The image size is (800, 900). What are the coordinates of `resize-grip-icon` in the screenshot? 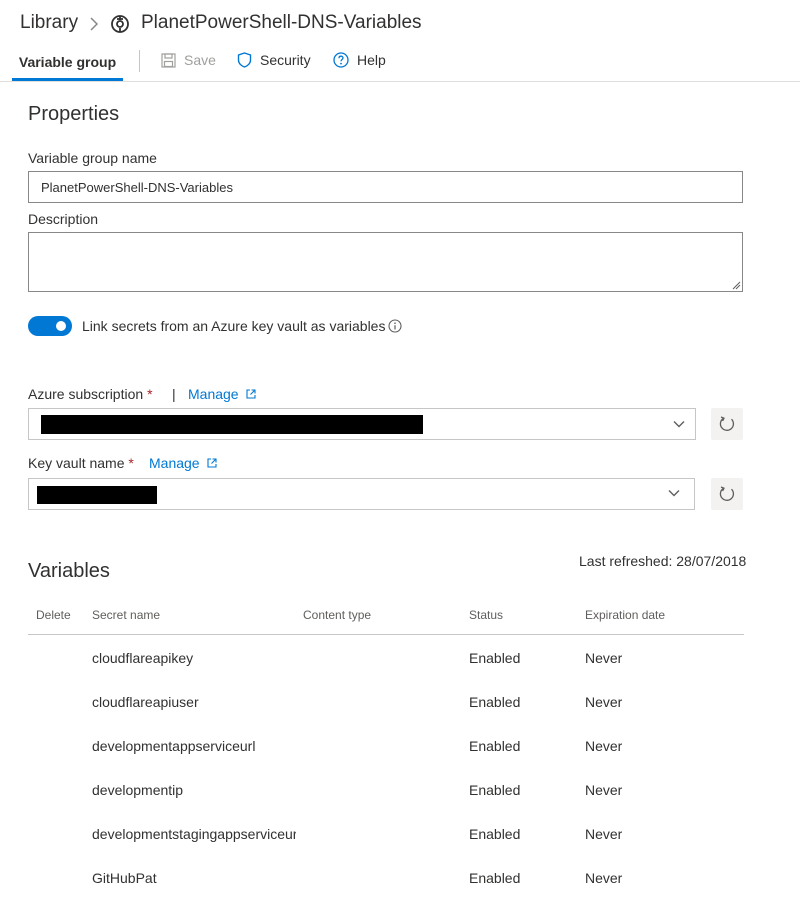 It's located at (736, 285).